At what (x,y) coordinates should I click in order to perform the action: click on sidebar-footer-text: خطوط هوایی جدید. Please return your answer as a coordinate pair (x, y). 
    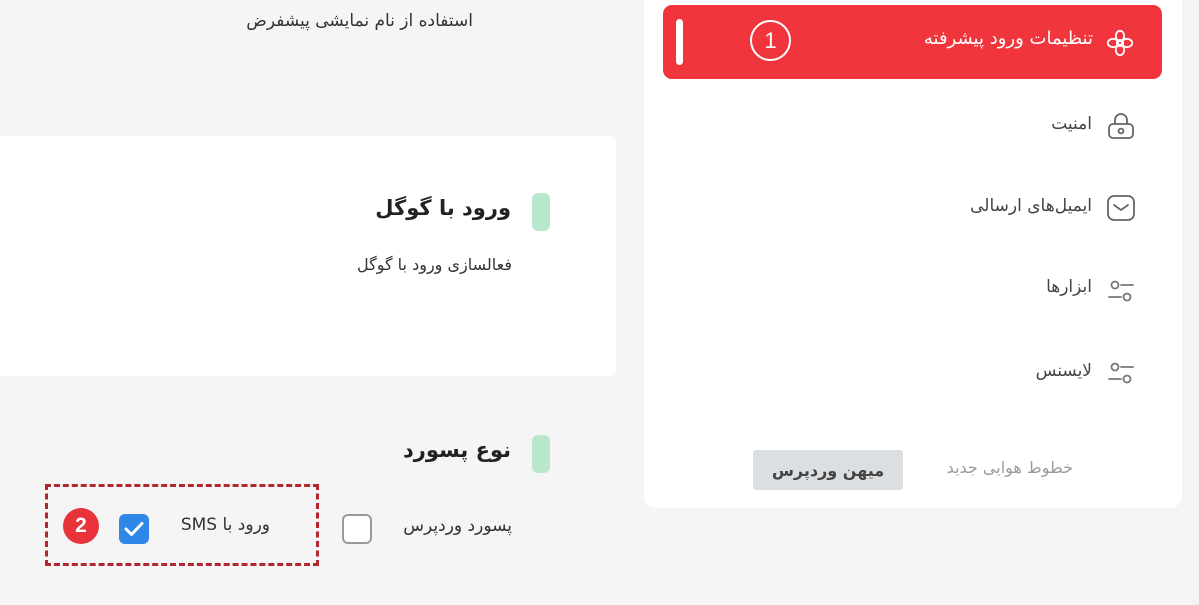
    Looking at the image, I should click on (1009, 467).